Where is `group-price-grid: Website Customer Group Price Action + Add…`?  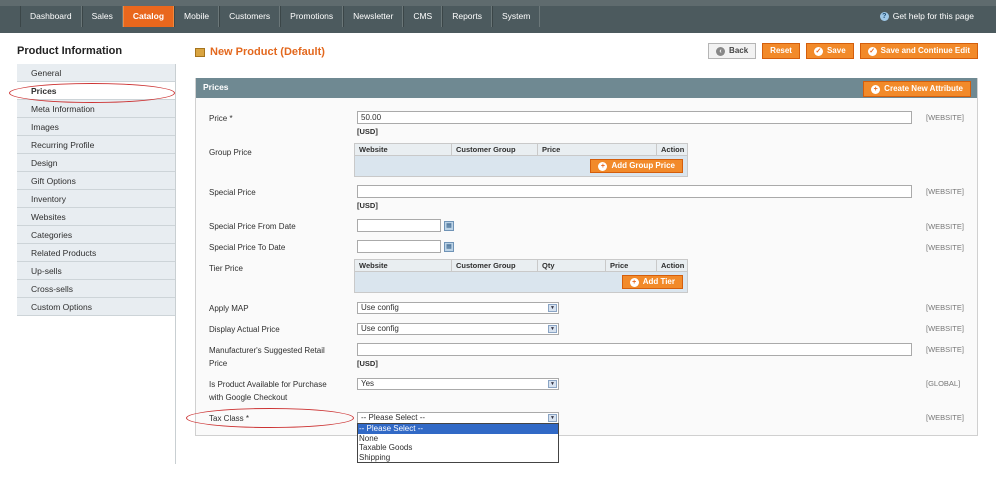
group-price-grid: Website Customer Group Price Action + Add… is located at coordinates (521, 160).